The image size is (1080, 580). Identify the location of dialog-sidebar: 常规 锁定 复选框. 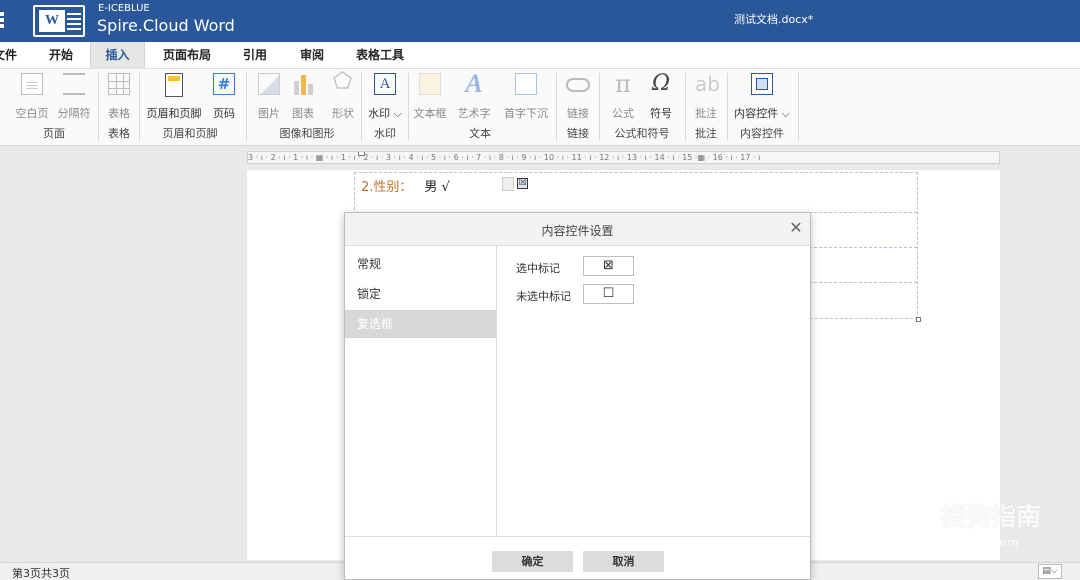
(421, 391).